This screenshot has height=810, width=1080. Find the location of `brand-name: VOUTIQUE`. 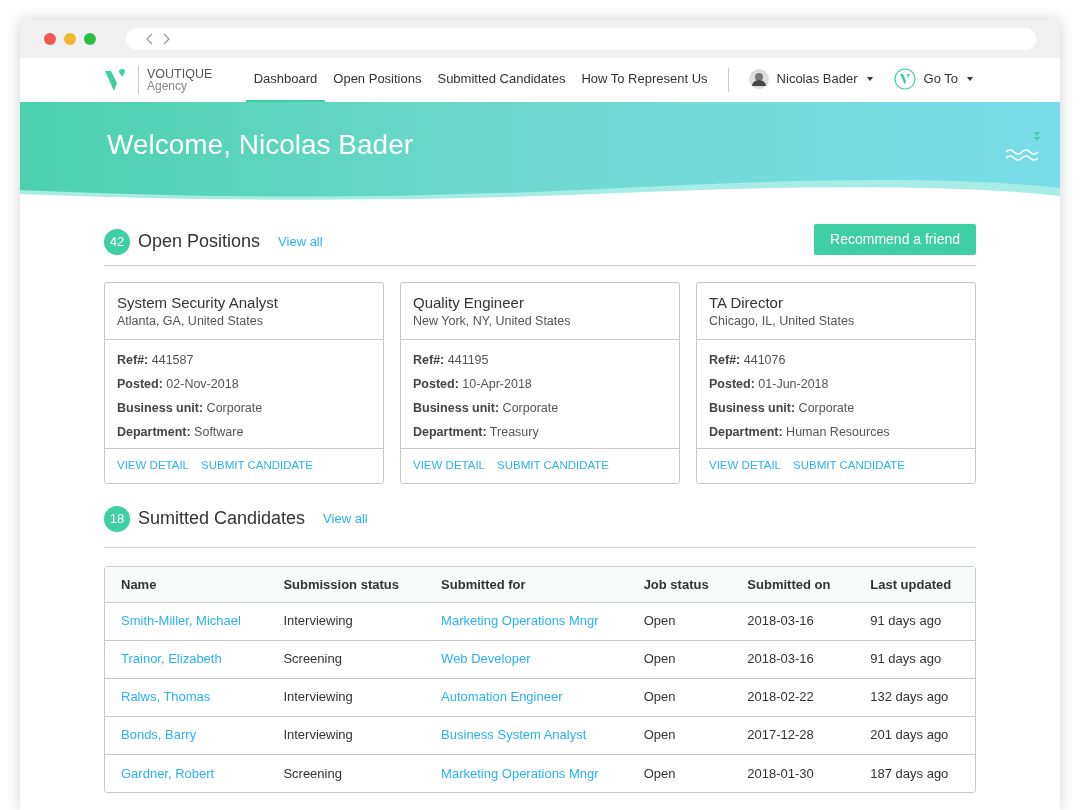

brand-name: VOUTIQUE is located at coordinates (180, 73).